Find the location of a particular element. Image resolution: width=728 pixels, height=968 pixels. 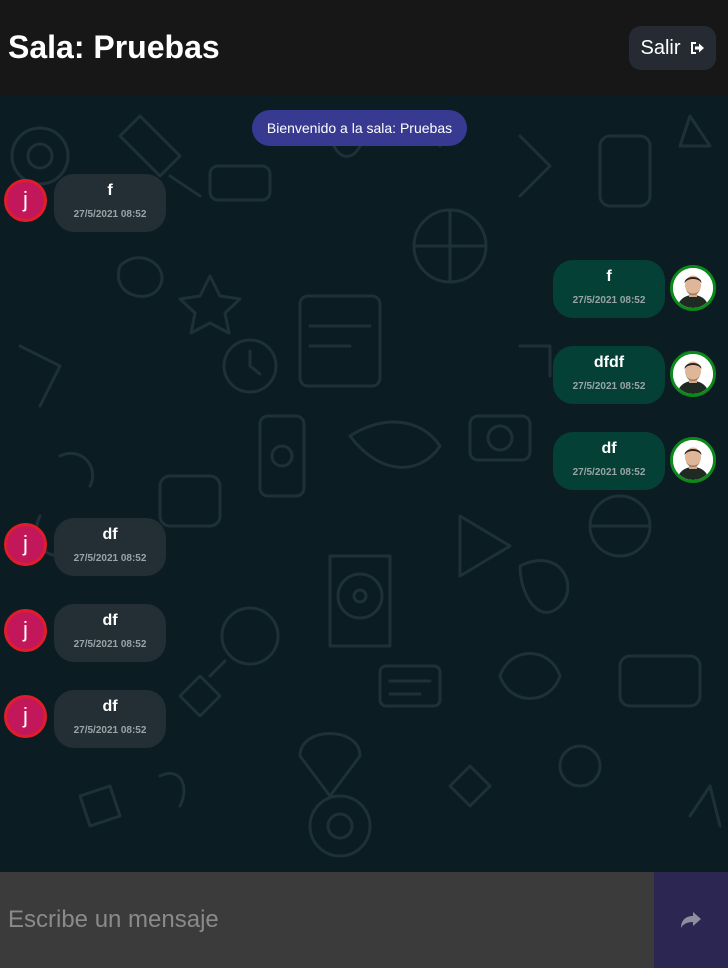

send-button is located at coordinates (691, 920).